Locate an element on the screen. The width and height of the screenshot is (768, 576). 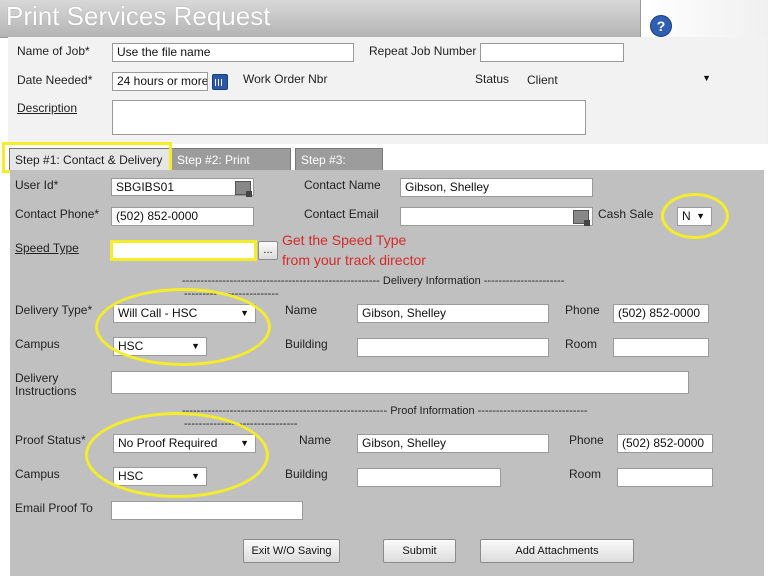
date-needed-label: Date Needed* is located at coordinates (55, 80).